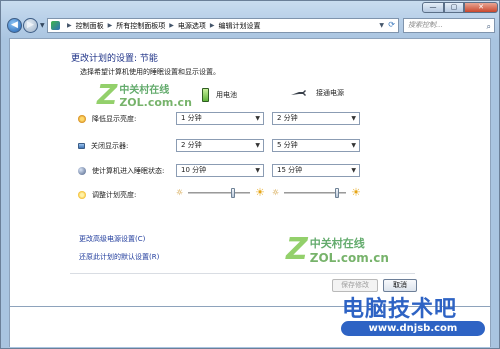  I want to click on brightness-plugged-slider: ☼ ☀, so click(317, 192).